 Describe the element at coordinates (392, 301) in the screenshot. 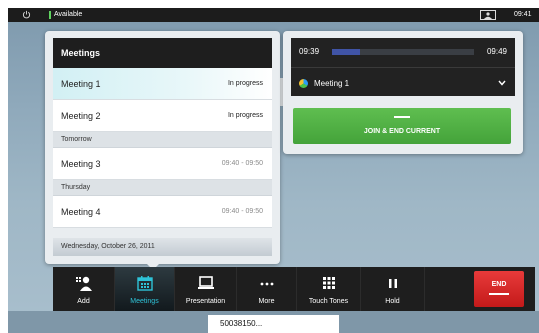

I see `hold-label: Hold` at that location.